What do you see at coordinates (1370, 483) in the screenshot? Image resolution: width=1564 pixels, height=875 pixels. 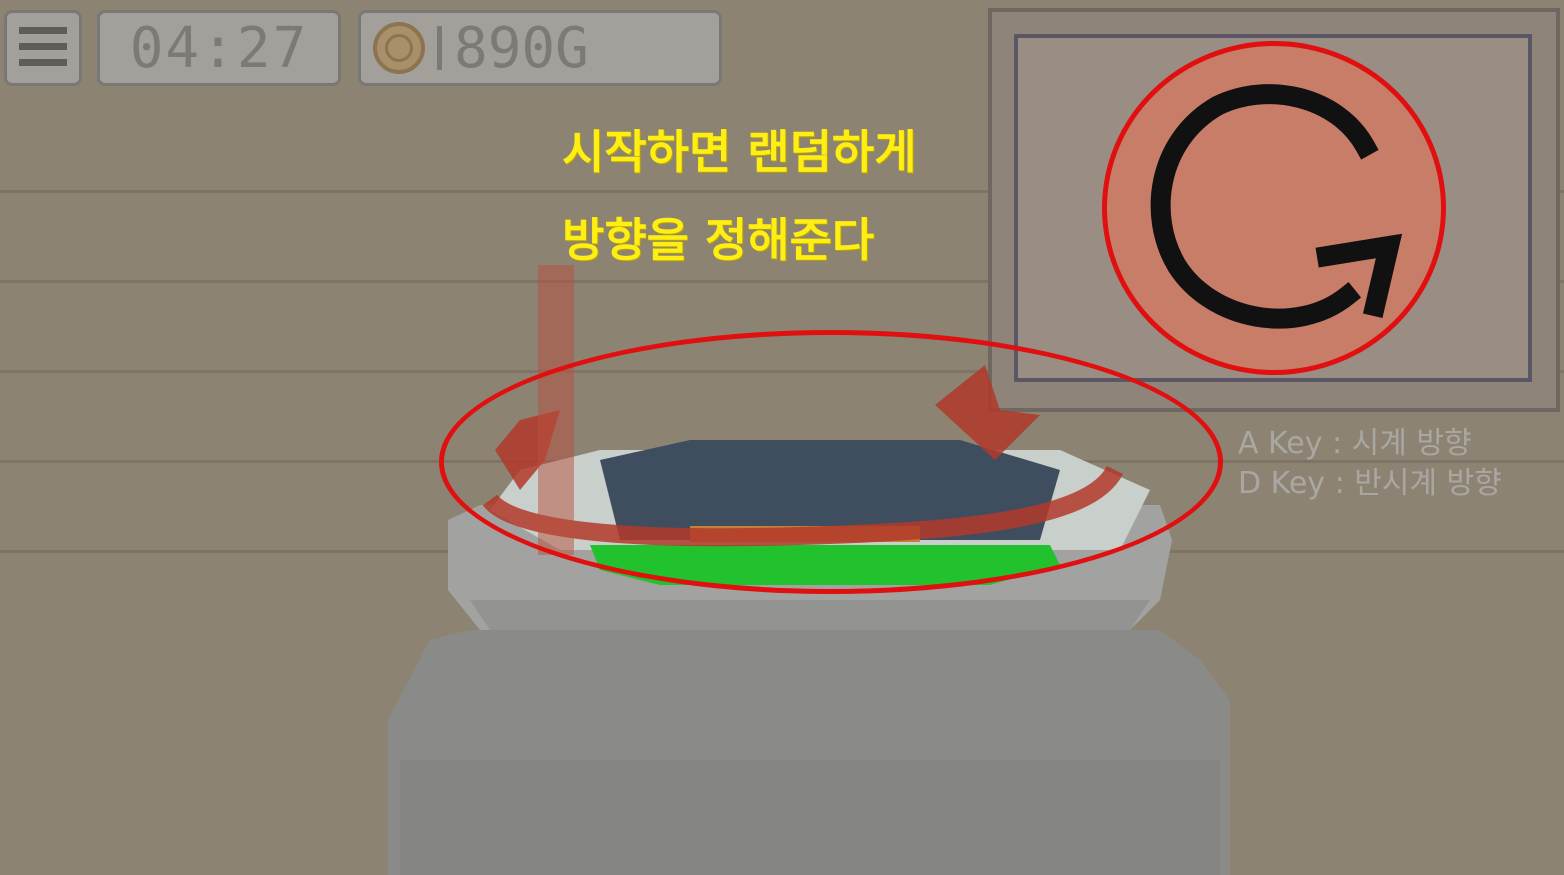 I see `d-key-help: D Key : 반시계 방향` at bounding box center [1370, 483].